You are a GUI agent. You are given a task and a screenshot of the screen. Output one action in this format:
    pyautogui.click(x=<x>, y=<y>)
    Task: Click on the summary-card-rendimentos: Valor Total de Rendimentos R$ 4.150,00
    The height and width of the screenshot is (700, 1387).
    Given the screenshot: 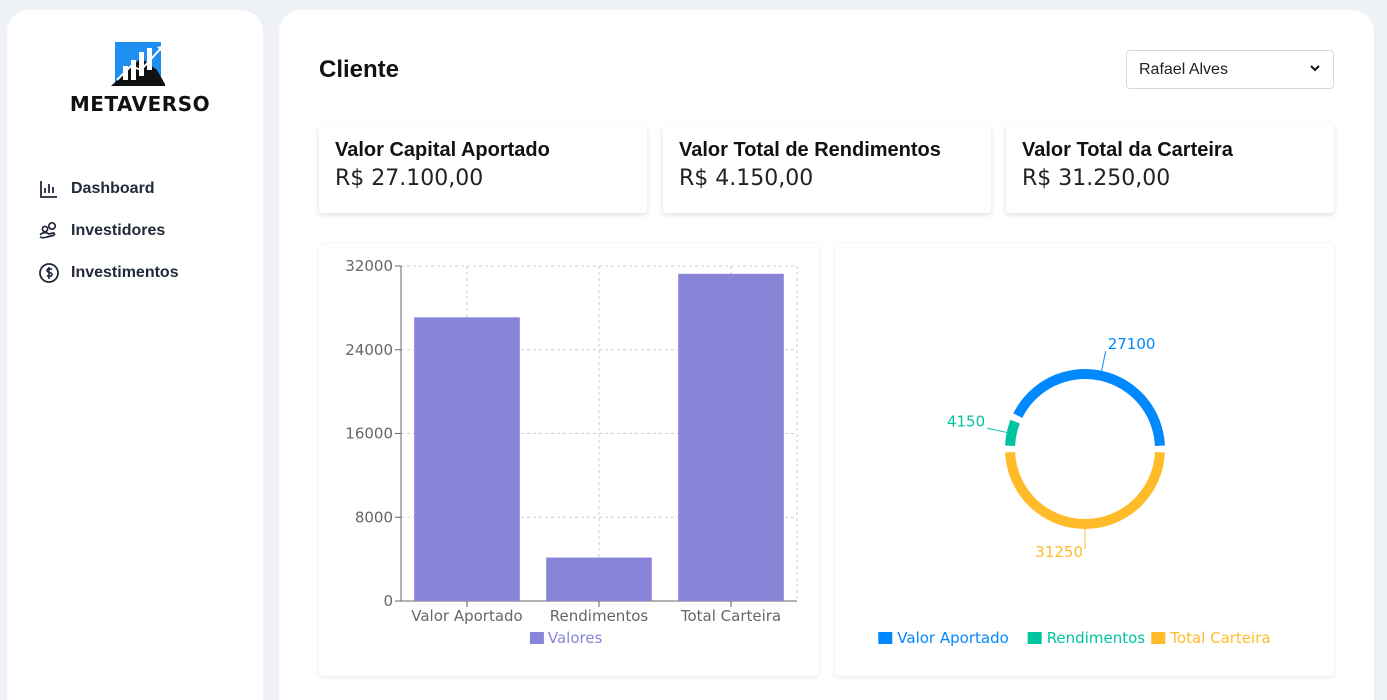 What is the action you would take?
    pyautogui.click(x=827, y=168)
    